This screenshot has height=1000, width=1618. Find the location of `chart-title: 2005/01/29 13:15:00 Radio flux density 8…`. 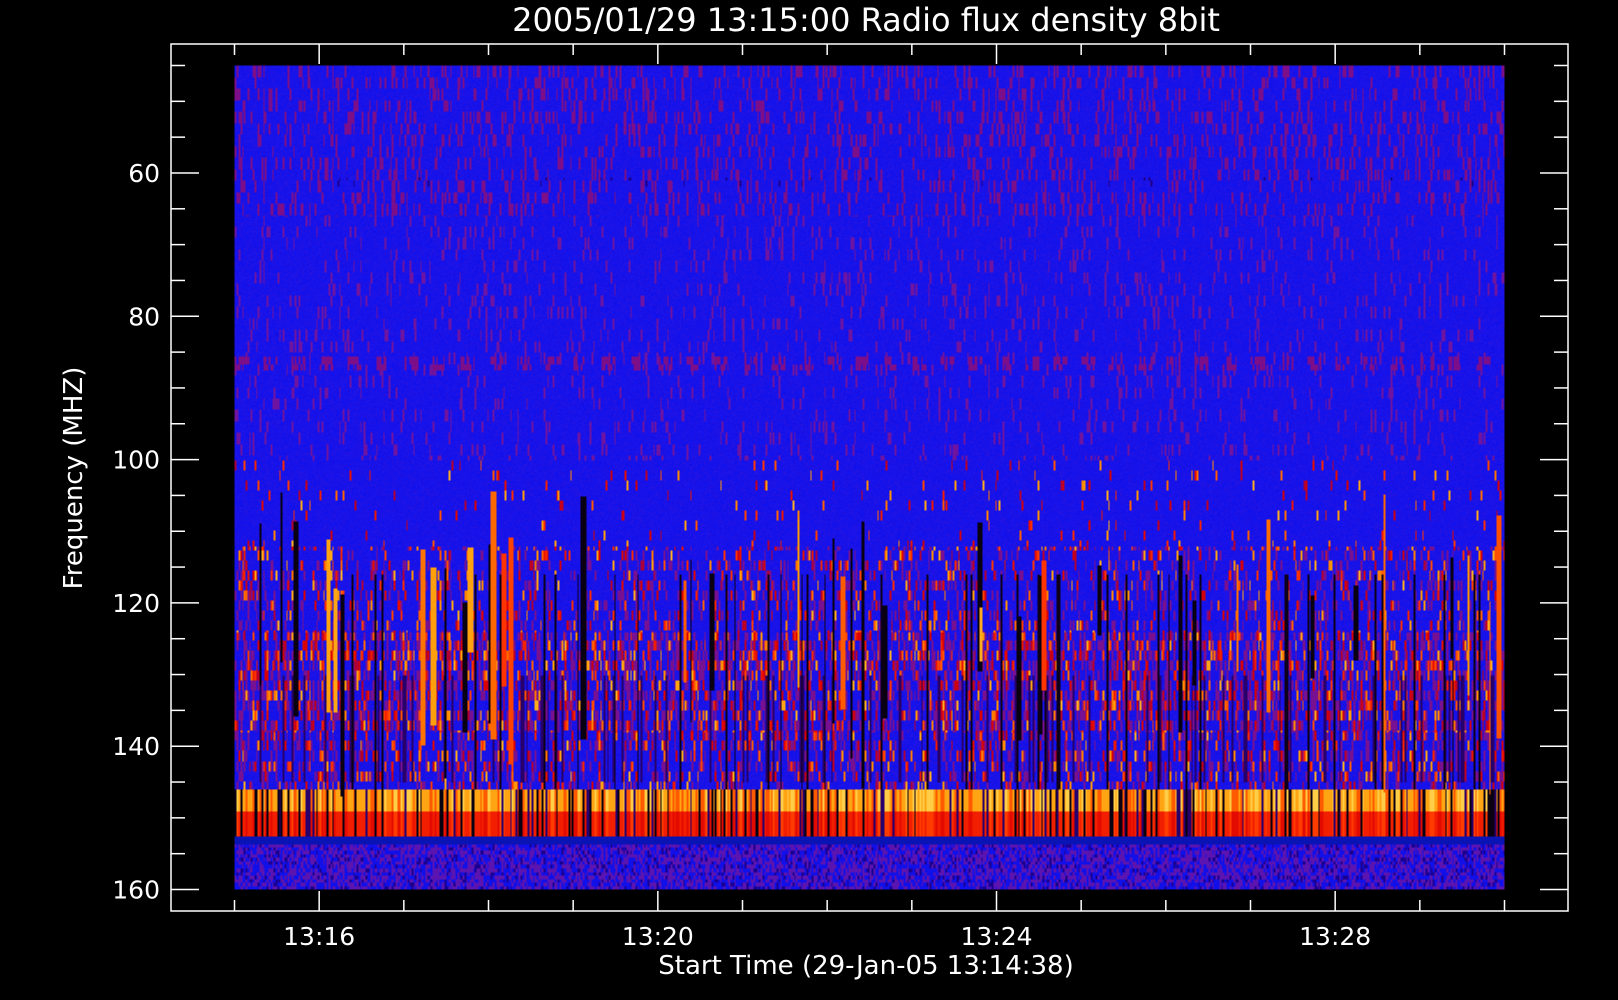

chart-title: 2005/01/29 13:15:00 Radio flux density 8… is located at coordinates (866, 20).